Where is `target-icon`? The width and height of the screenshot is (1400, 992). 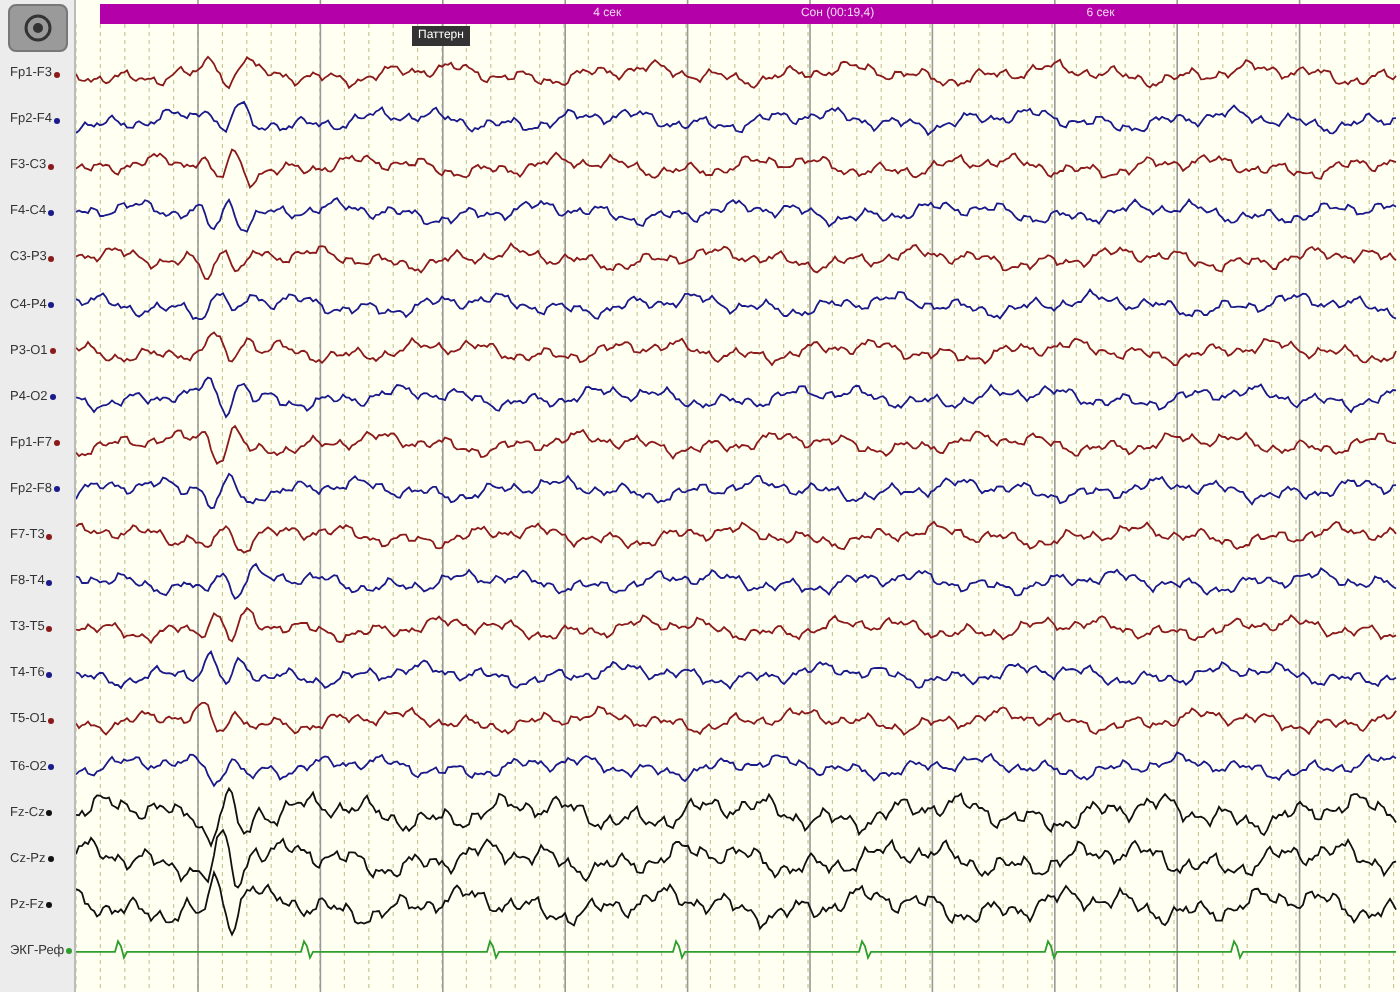 target-icon is located at coordinates (37, 28).